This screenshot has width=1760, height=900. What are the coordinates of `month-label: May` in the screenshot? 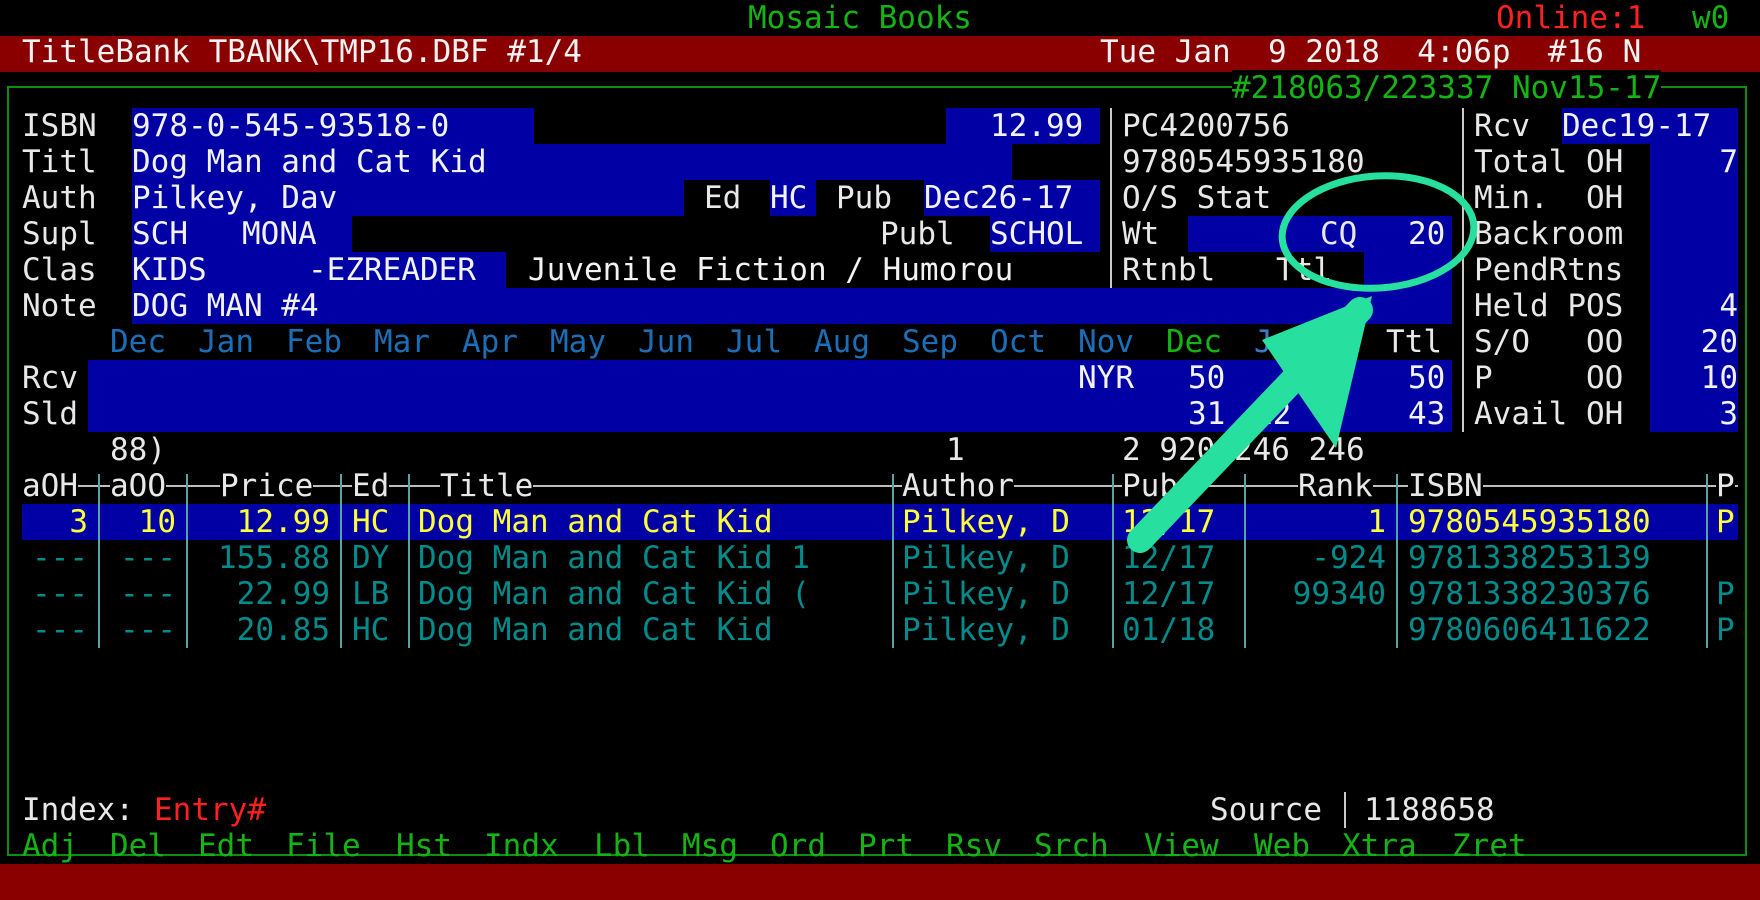 It's located at (578, 342).